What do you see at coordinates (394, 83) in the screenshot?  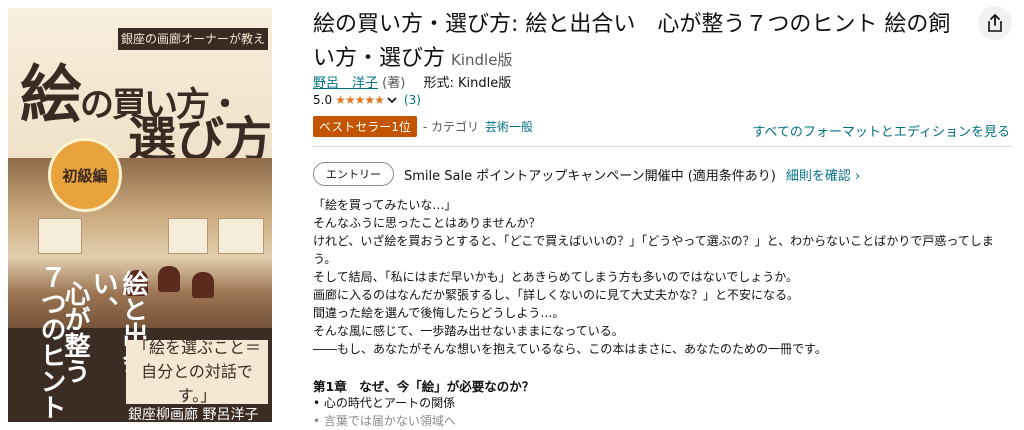 I see `author-role: (著)` at bounding box center [394, 83].